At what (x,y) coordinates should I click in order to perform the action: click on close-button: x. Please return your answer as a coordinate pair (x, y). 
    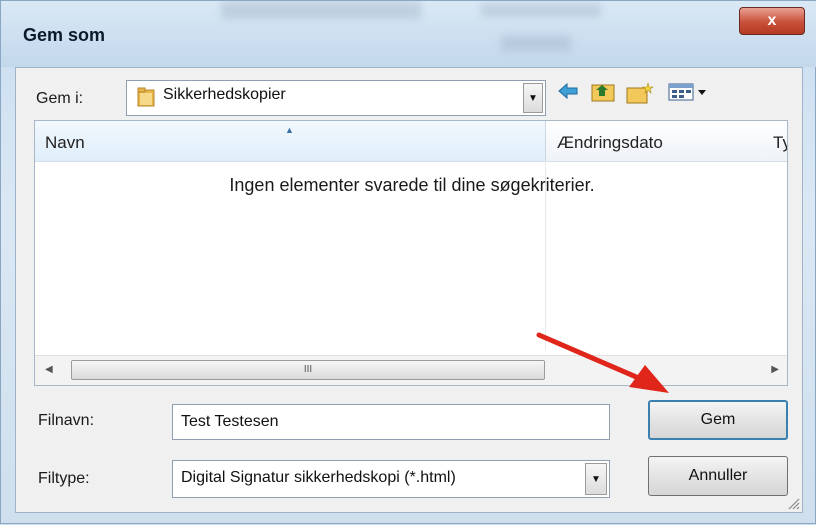
    Looking at the image, I should click on (772, 21).